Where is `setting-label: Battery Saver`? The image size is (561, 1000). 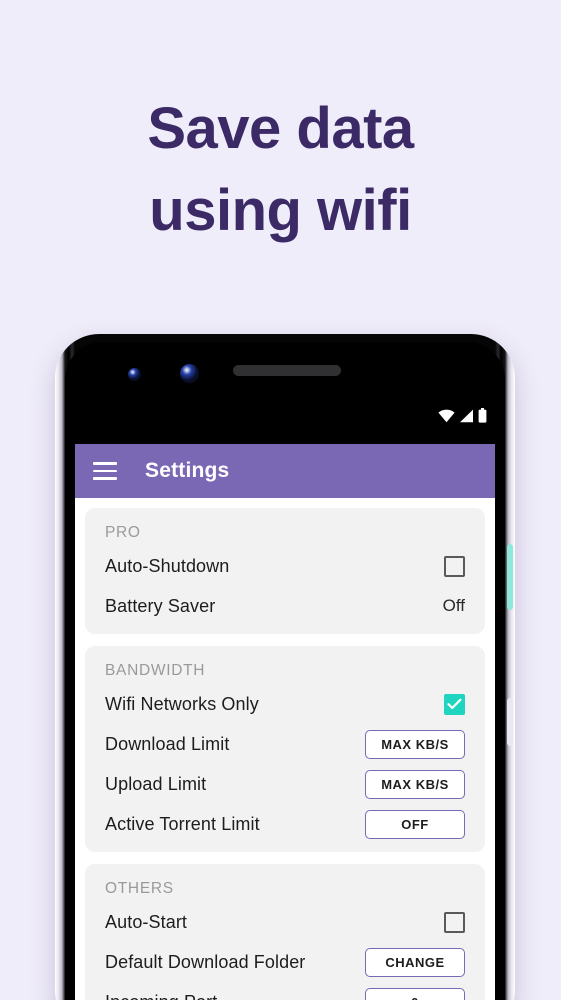
setting-label: Battery Saver is located at coordinates (160, 605).